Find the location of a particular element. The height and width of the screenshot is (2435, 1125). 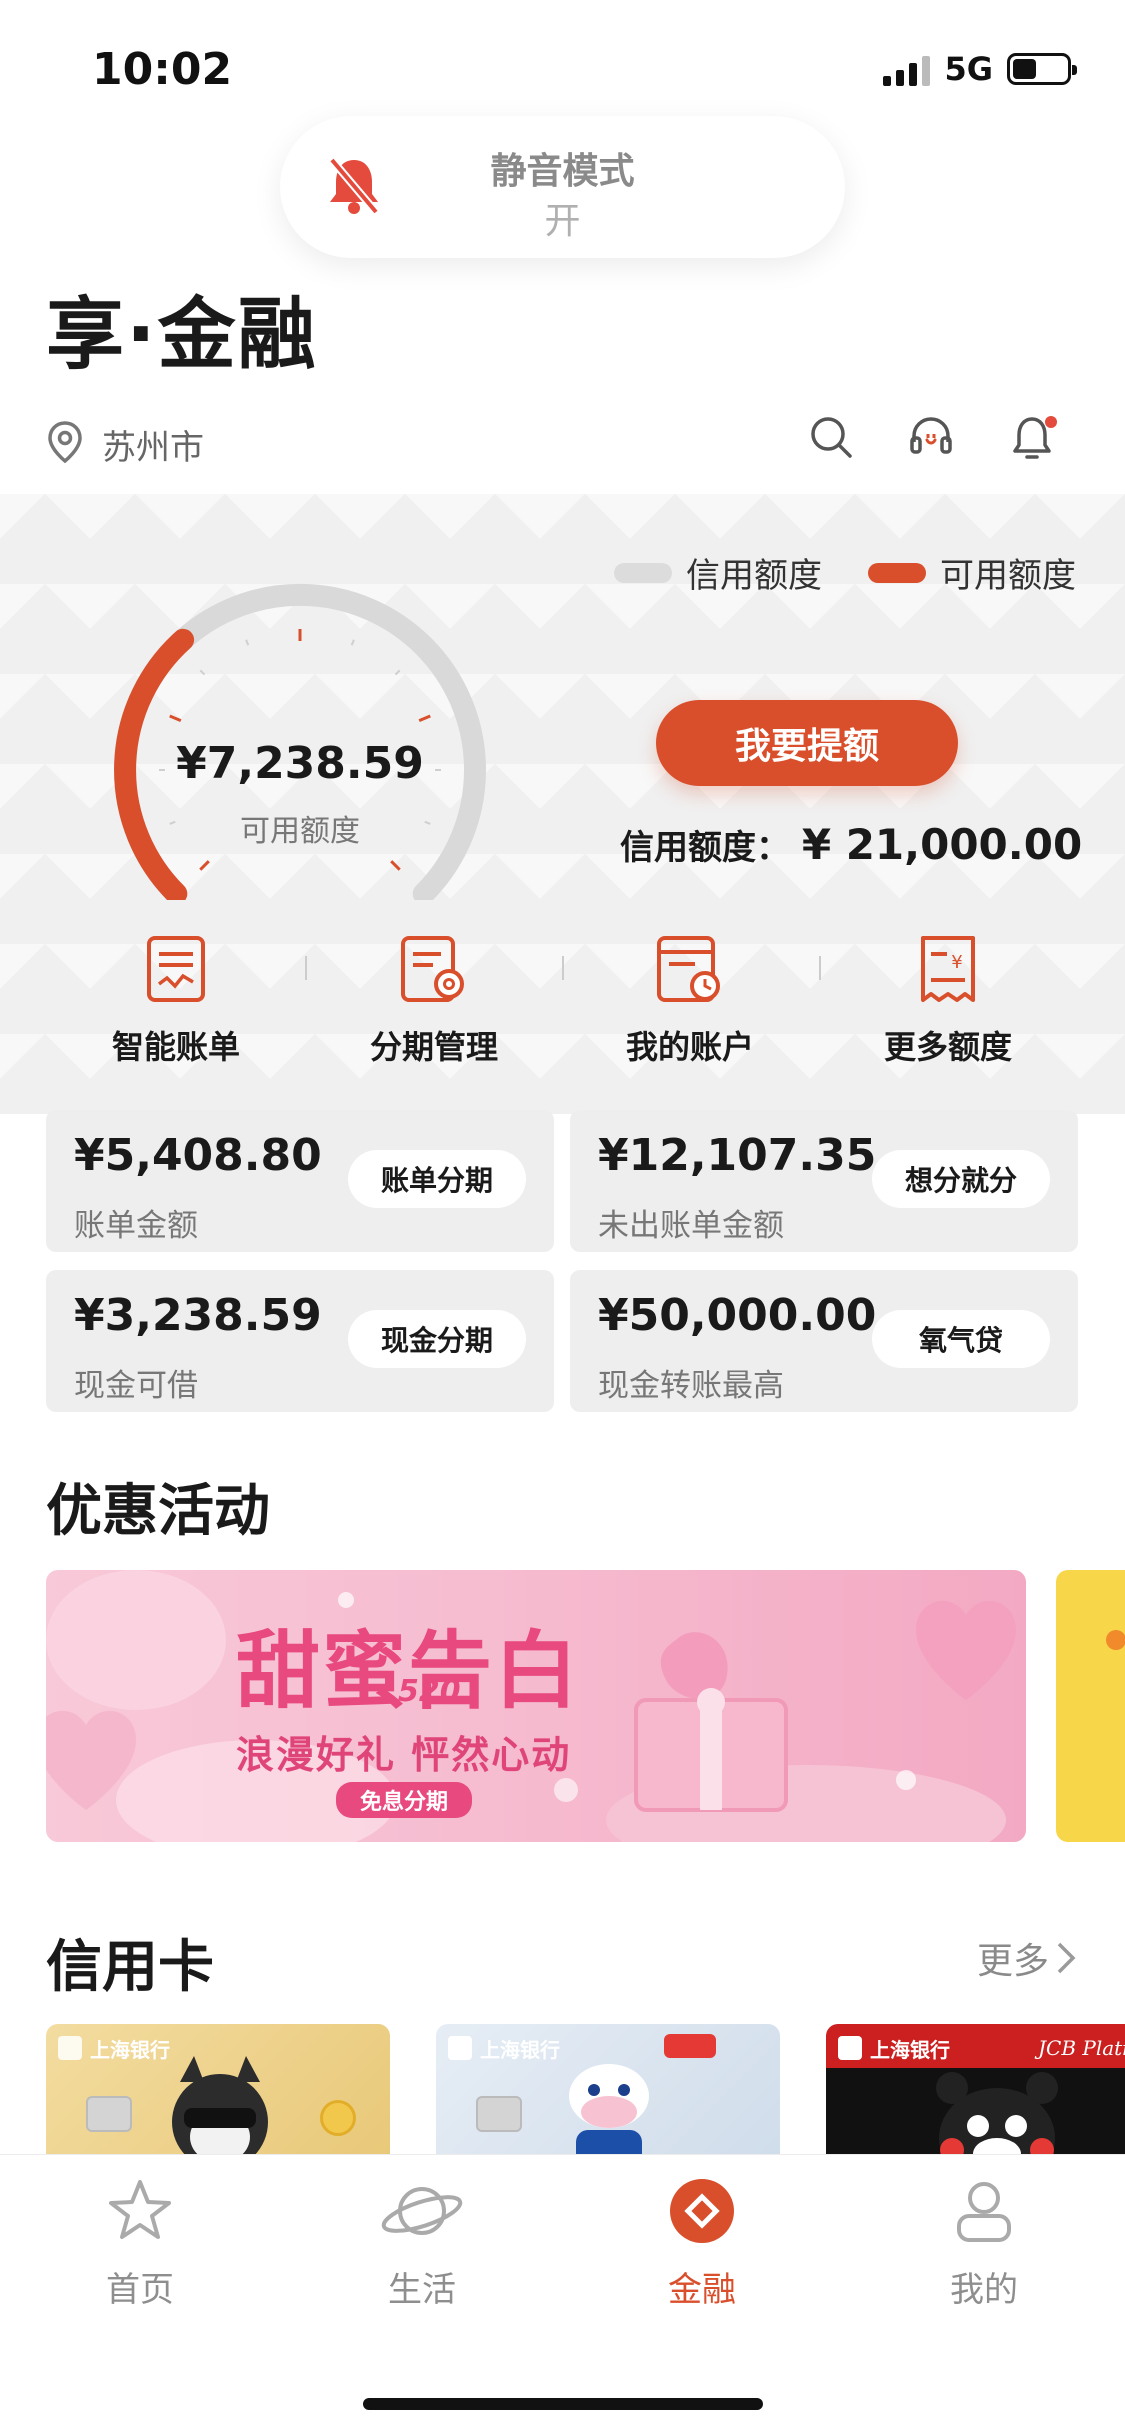

receipt-yen-icon: ¥ is located at coordinates (948, 969).